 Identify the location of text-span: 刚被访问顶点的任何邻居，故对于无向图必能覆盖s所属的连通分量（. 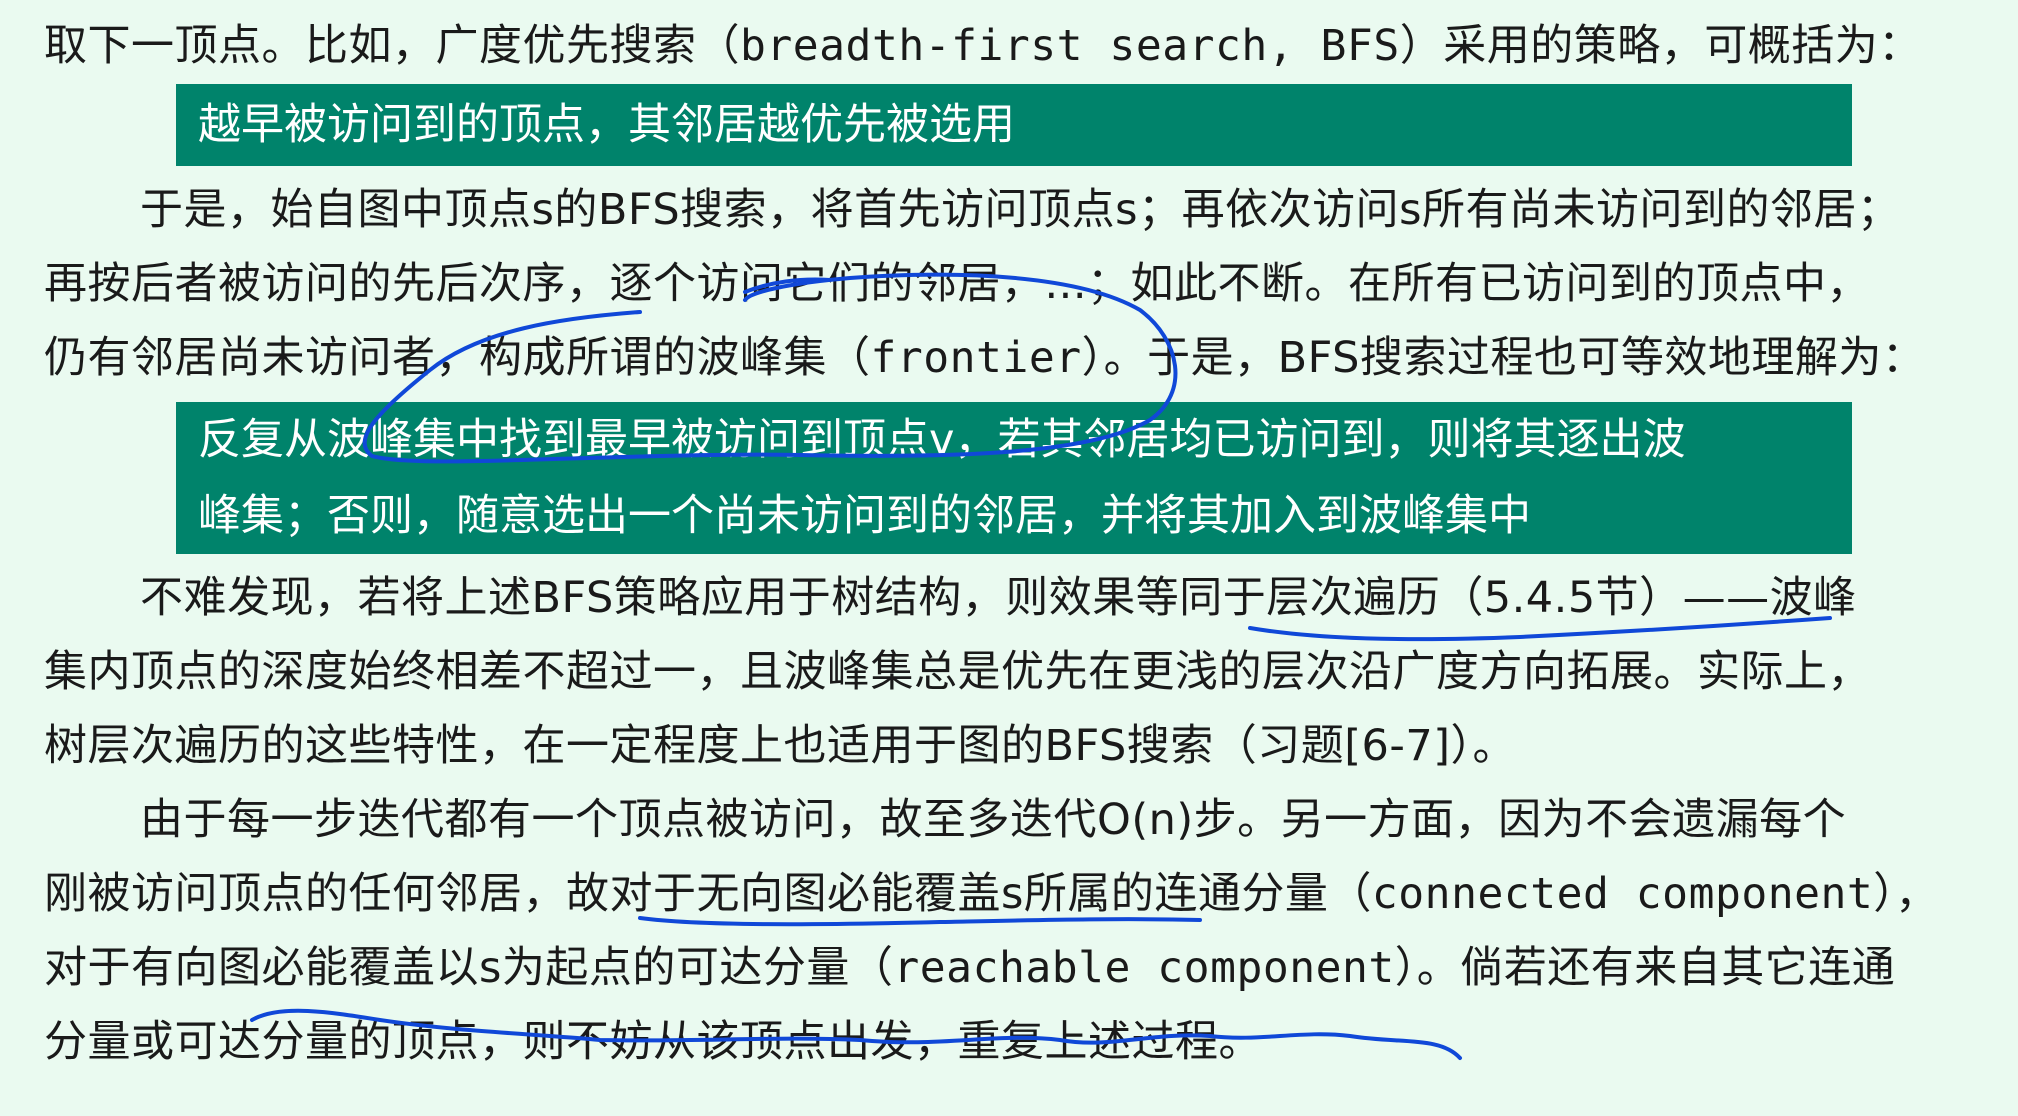
(708, 894).